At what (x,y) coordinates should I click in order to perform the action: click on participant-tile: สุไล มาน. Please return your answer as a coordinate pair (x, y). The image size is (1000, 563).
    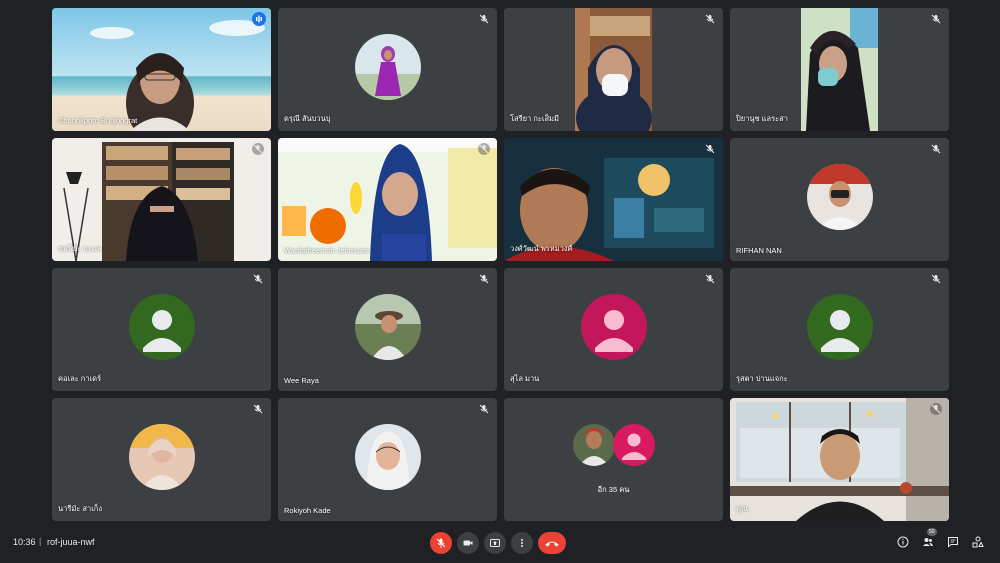
    Looking at the image, I should click on (613, 329).